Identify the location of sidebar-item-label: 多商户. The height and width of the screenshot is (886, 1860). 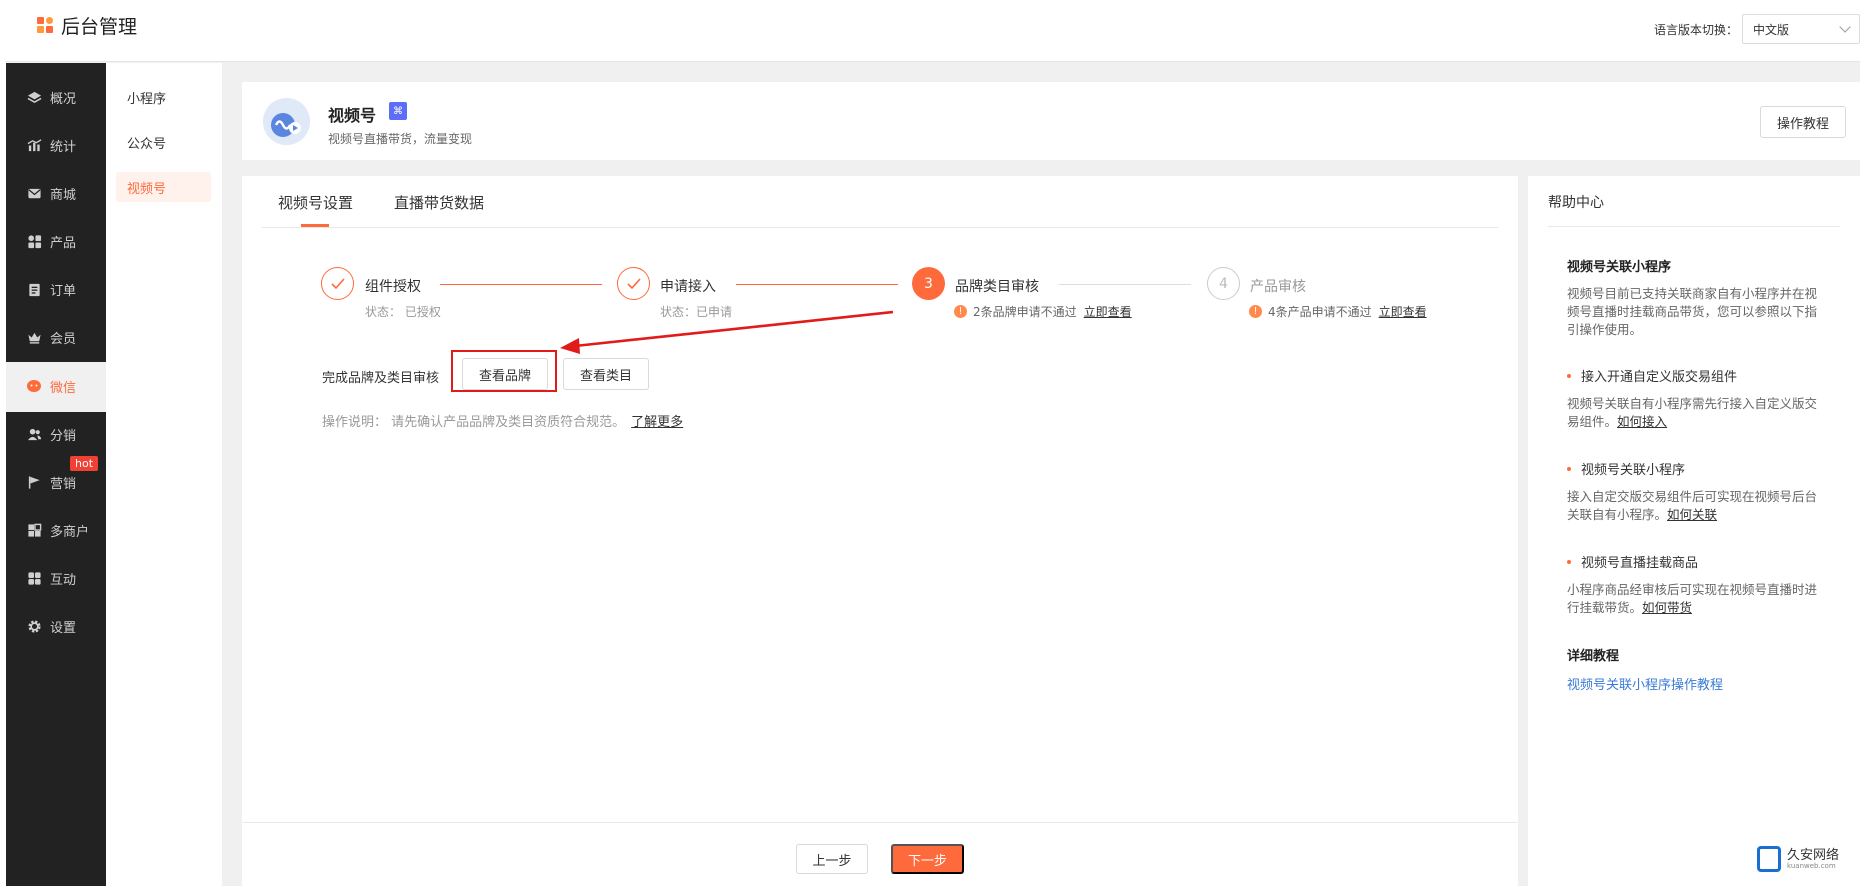
(70, 532).